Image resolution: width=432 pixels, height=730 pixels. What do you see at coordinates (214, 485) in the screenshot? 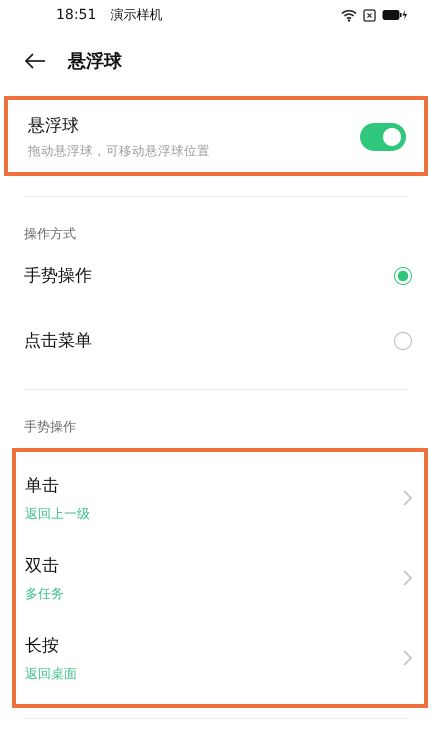
I see `gesture-title: 单击` at bounding box center [214, 485].